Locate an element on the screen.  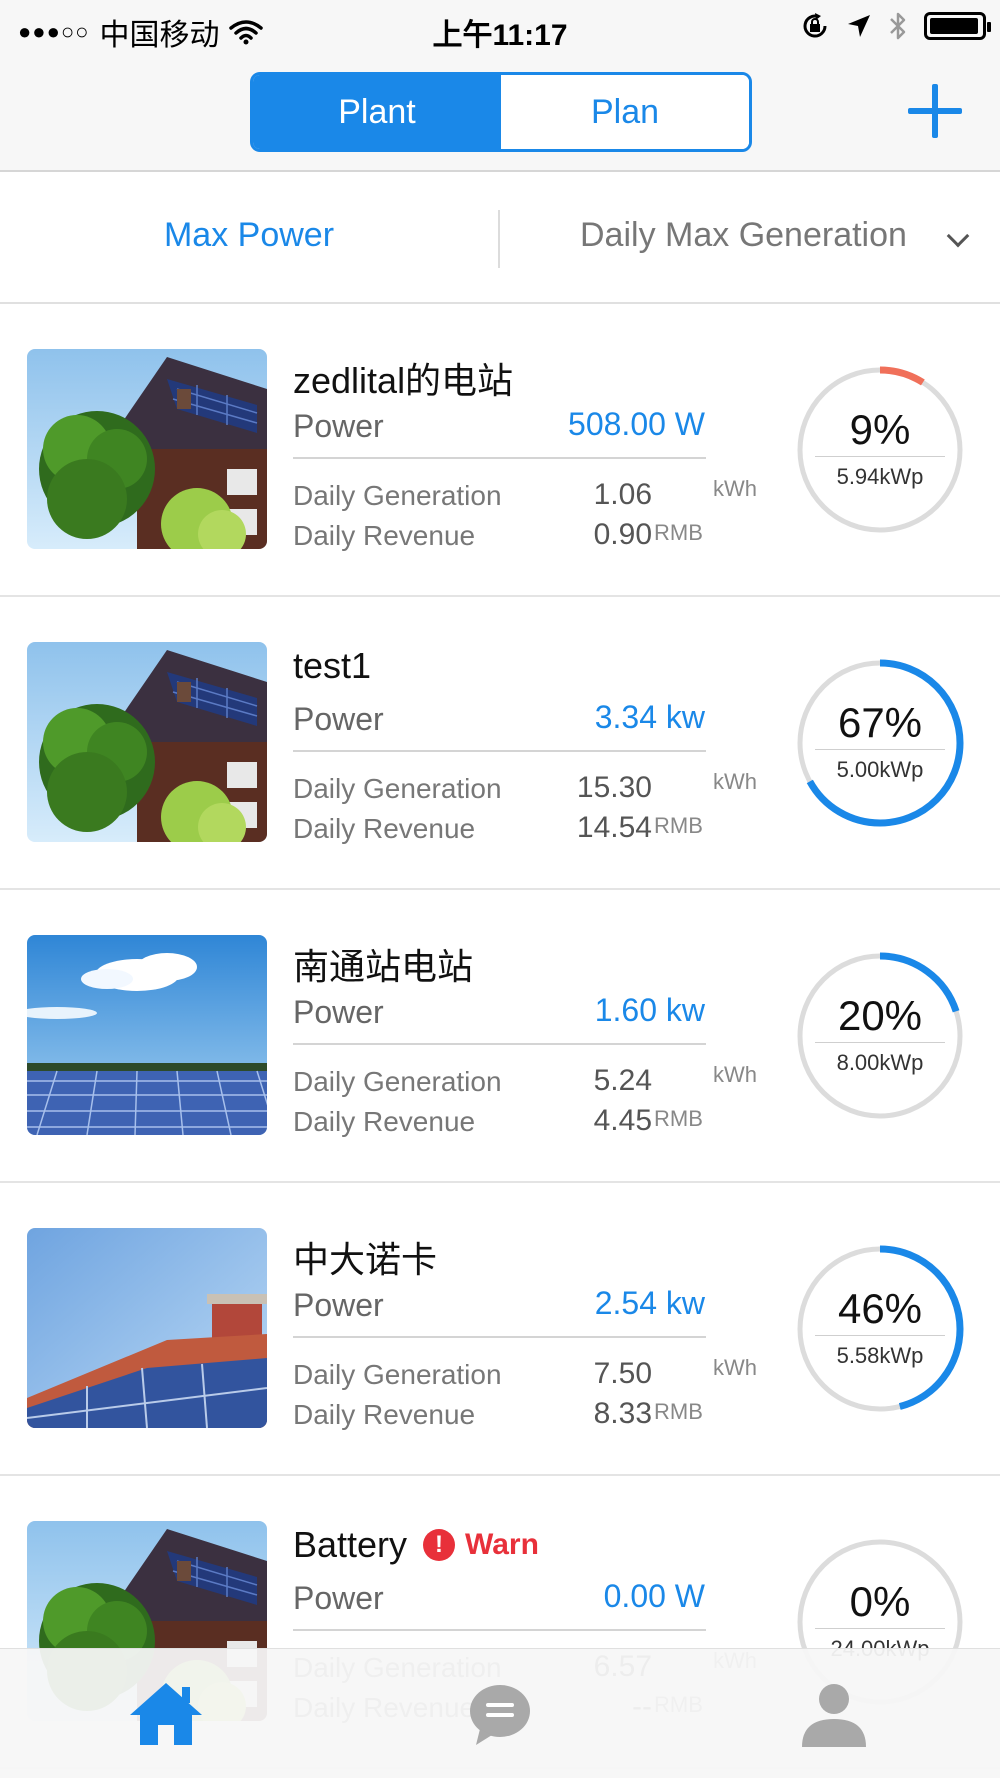
status-right is located at coordinates (895, 26).